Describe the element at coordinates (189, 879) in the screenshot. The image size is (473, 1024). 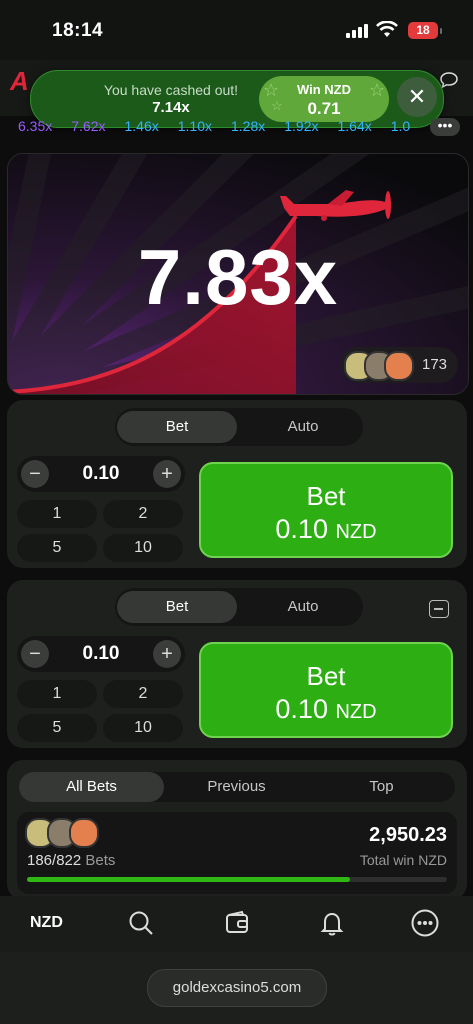
I see `bets-progress-fill` at that location.